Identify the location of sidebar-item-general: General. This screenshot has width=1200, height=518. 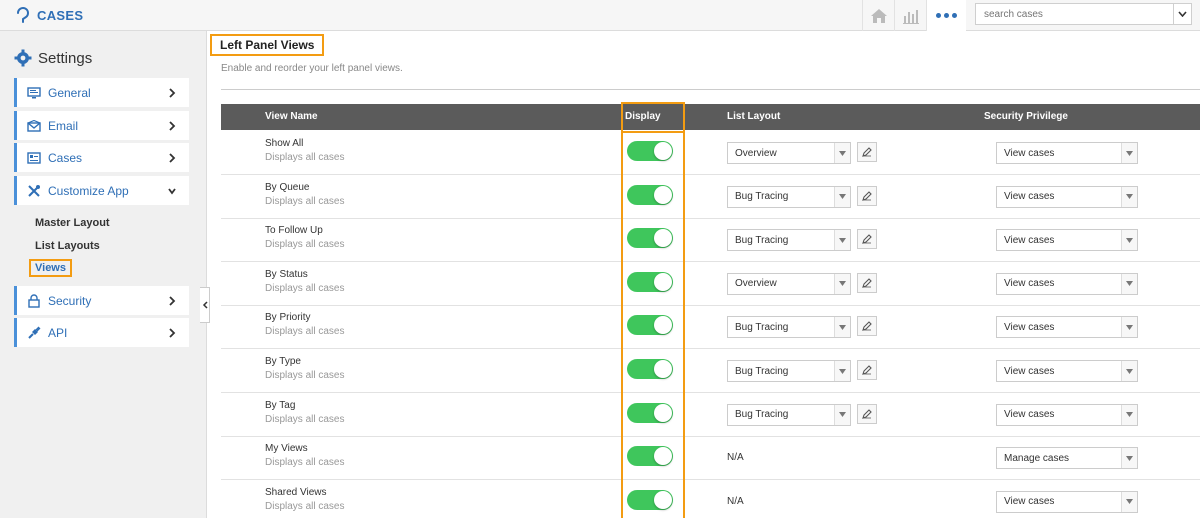
(101, 92).